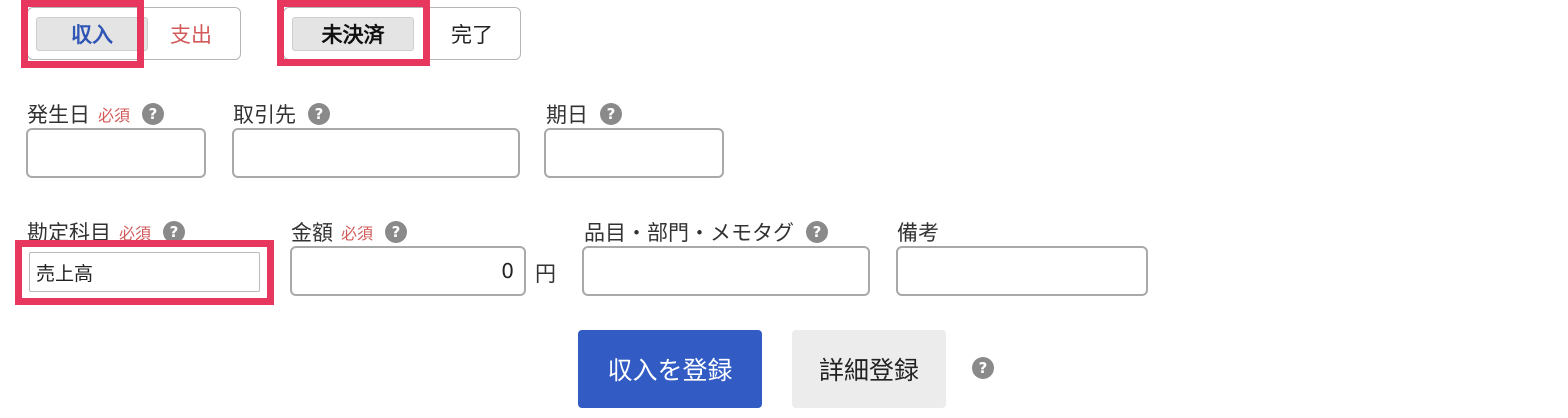 The image size is (1568, 418). Describe the element at coordinates (408, 271) in the screenshot. I see `amount-input` at that location.